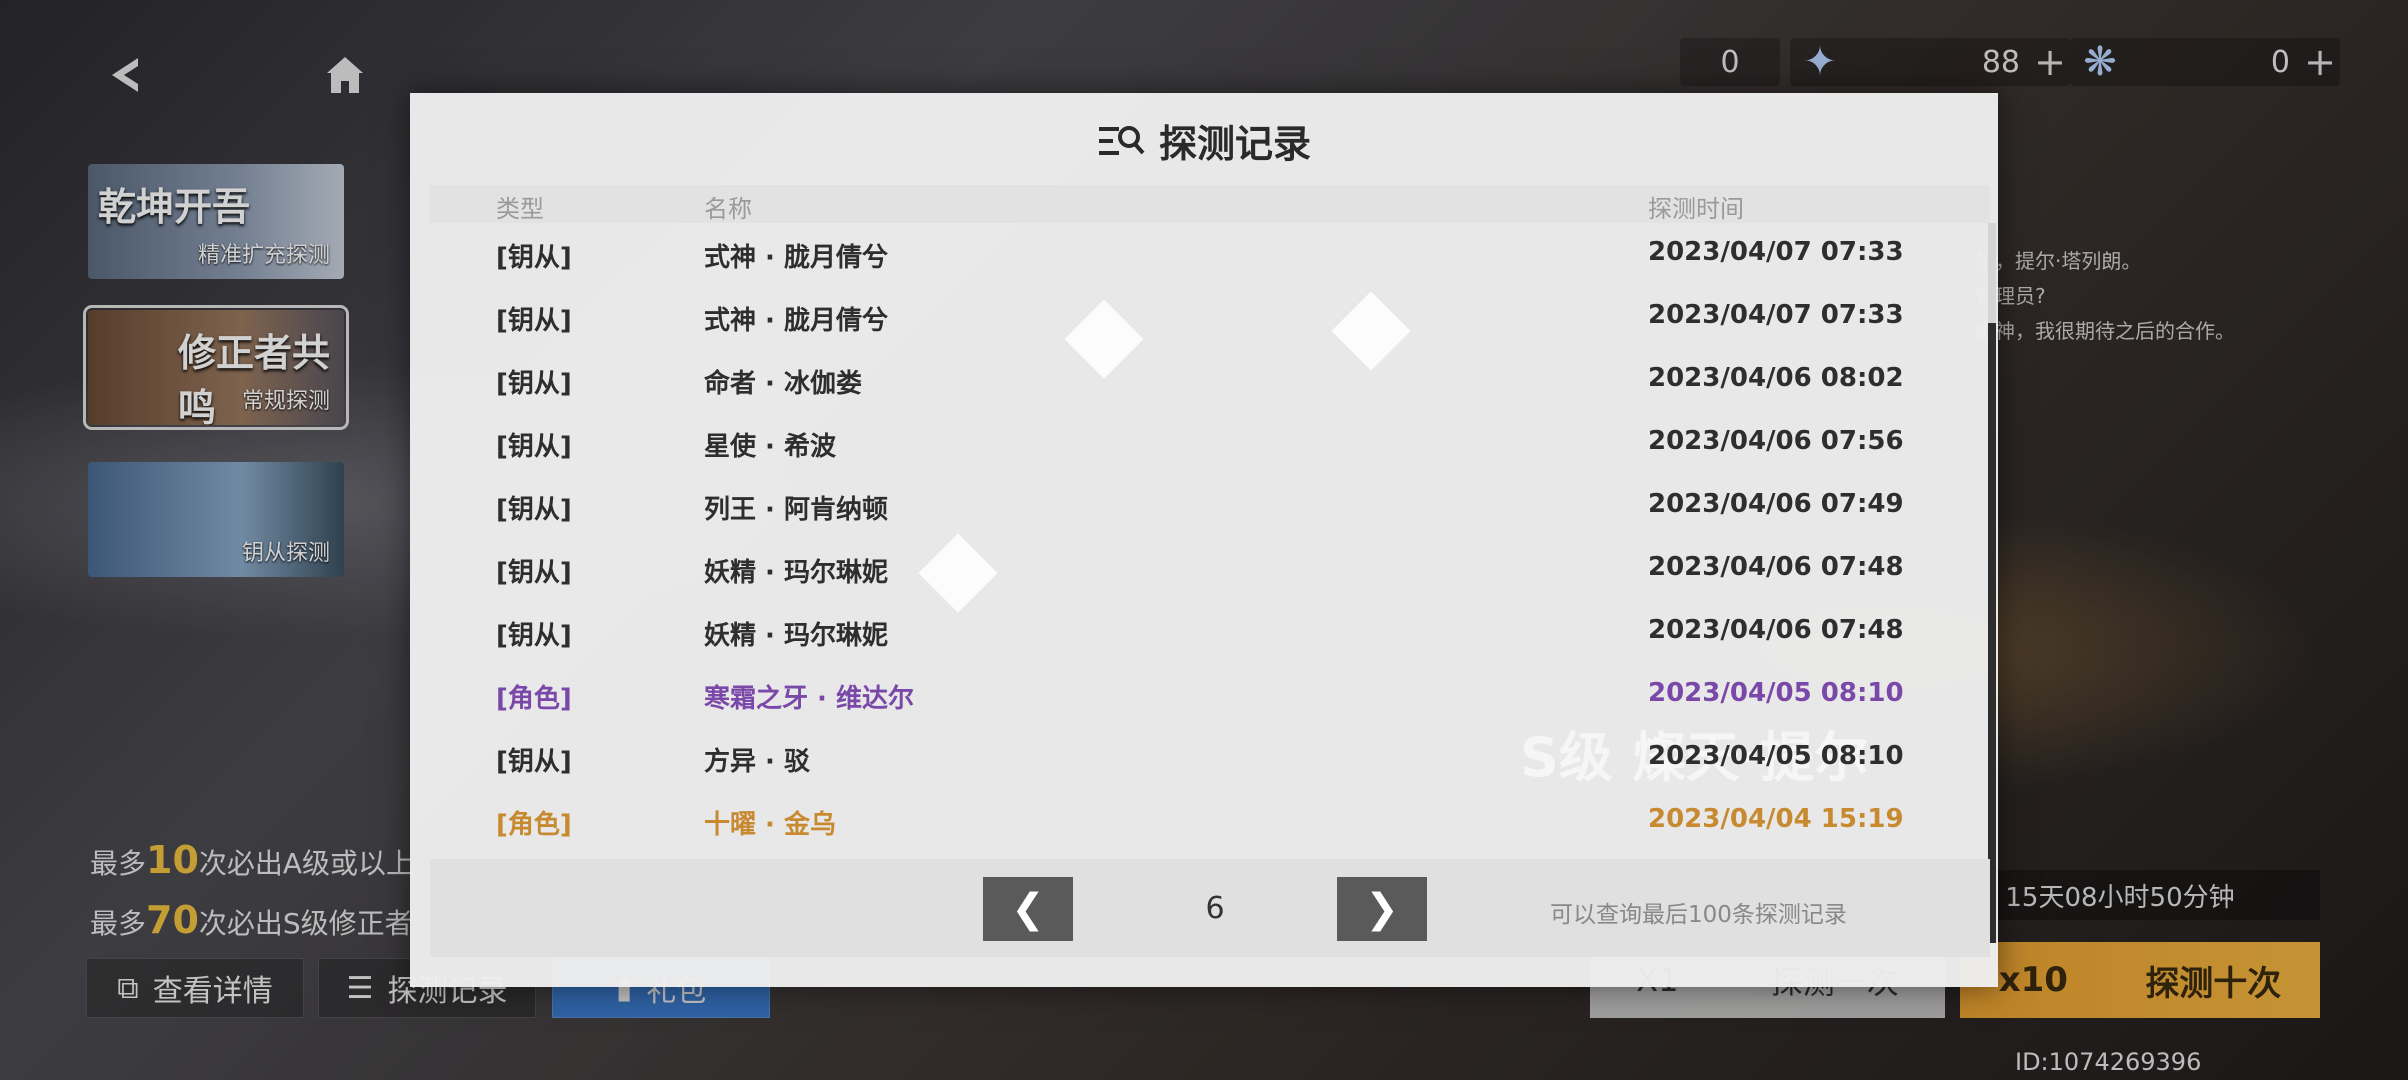 This screenshot has width=2408, height=1080. Describe the element at coordinates (728, 209) in the screenshot. I see `header-name: 名称` at that location.